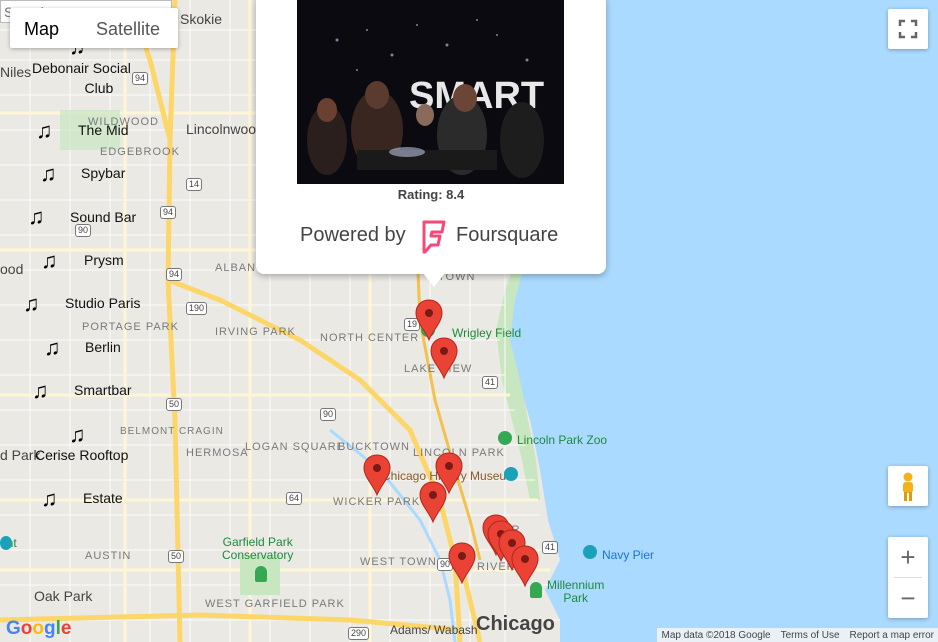 This screenshot has width=938, height=642. Describe the element at coordinates (261, 574) in the screenshot. I see `conservatory-poi-icon` at that location.